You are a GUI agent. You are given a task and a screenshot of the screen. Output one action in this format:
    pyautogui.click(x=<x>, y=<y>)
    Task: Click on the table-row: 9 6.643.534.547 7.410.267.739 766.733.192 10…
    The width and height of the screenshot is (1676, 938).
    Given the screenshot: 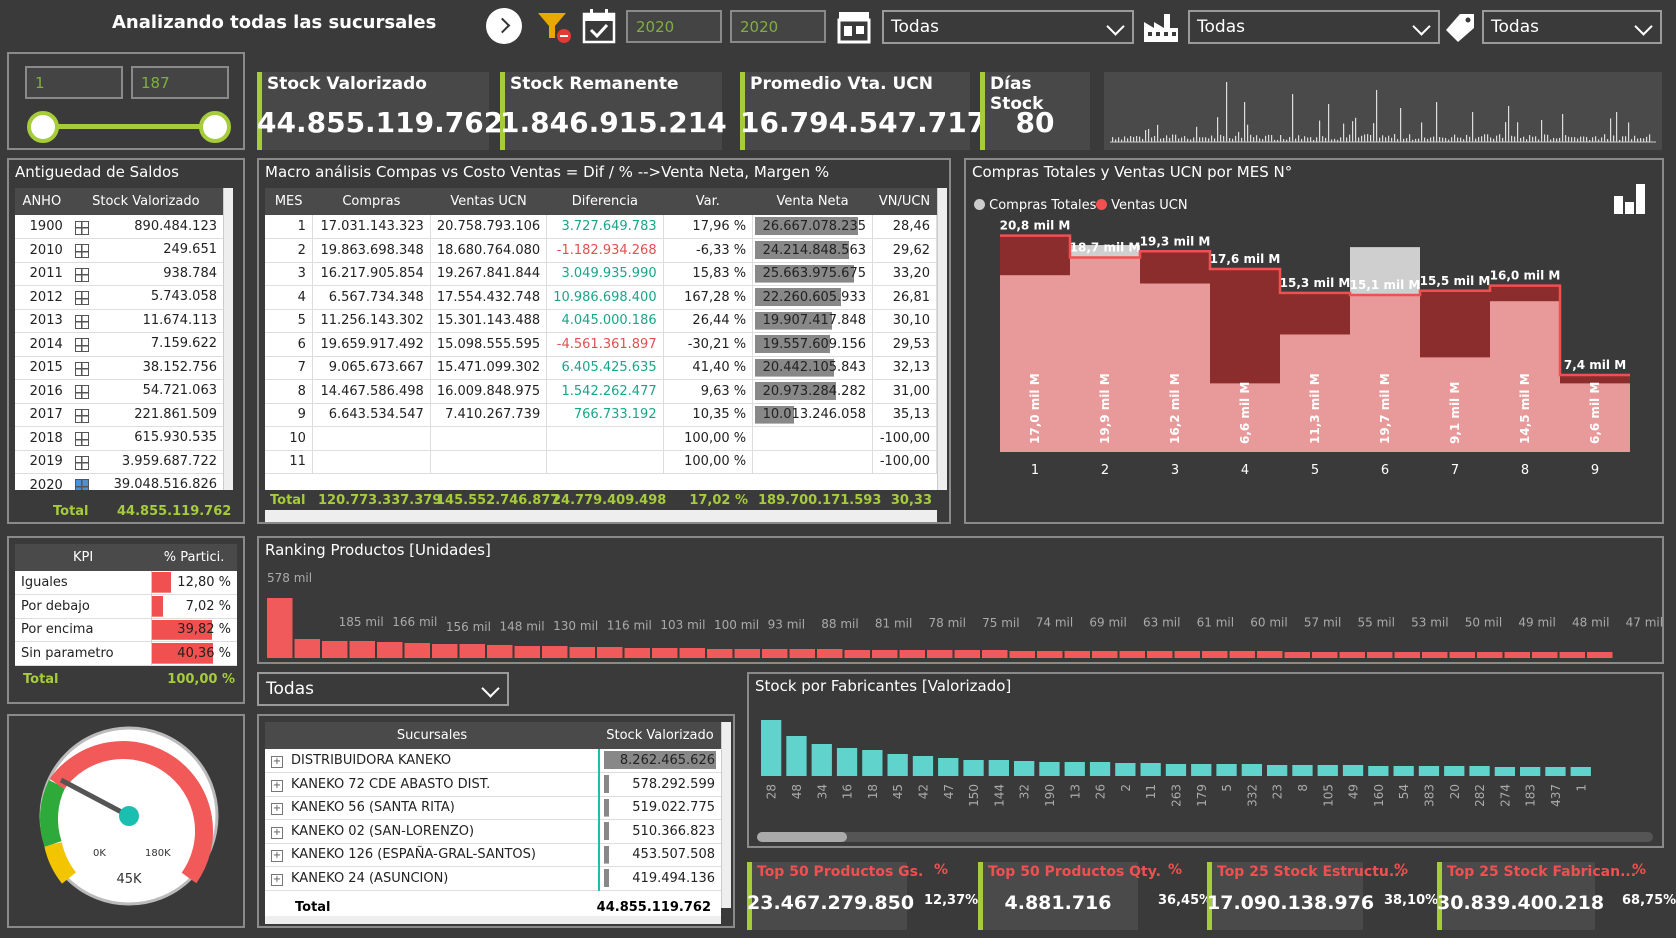 What is the action you would take?
    pyautogui.click(x=601, y=415)
    